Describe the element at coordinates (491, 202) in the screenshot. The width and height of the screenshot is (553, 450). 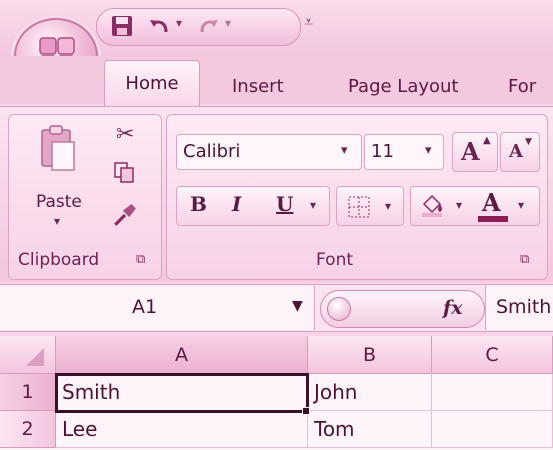
I see `font-color-label: A` at that location.